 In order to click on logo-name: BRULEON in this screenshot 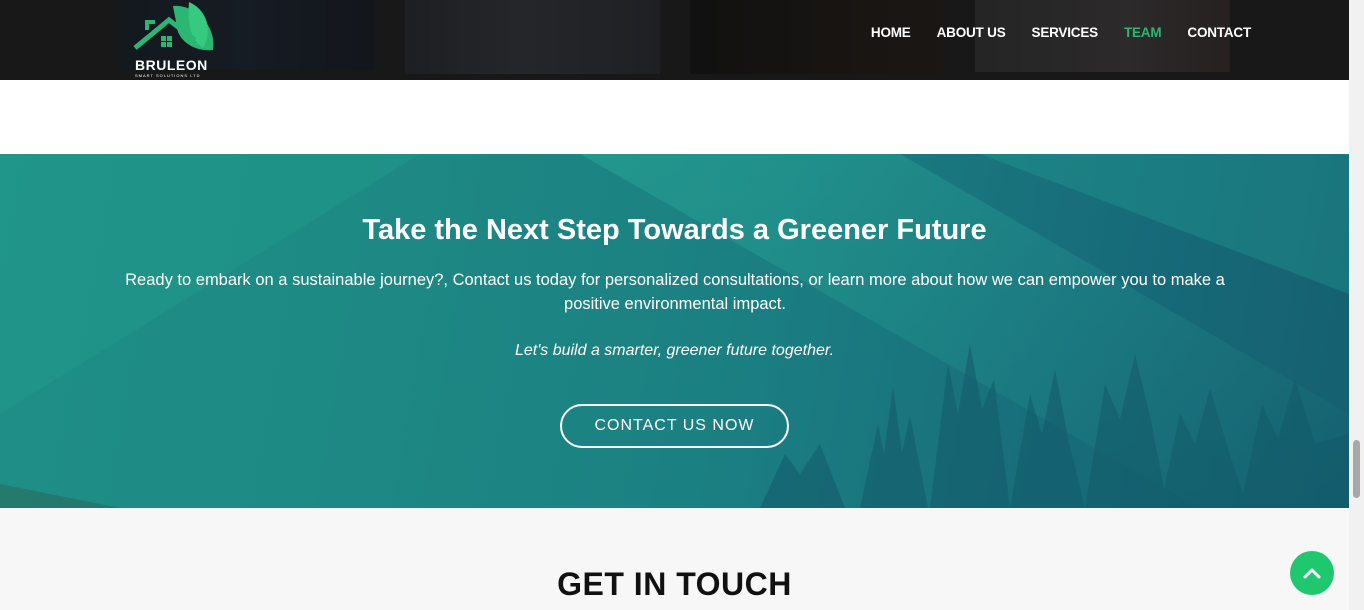, I will do `click(171, 65)`.